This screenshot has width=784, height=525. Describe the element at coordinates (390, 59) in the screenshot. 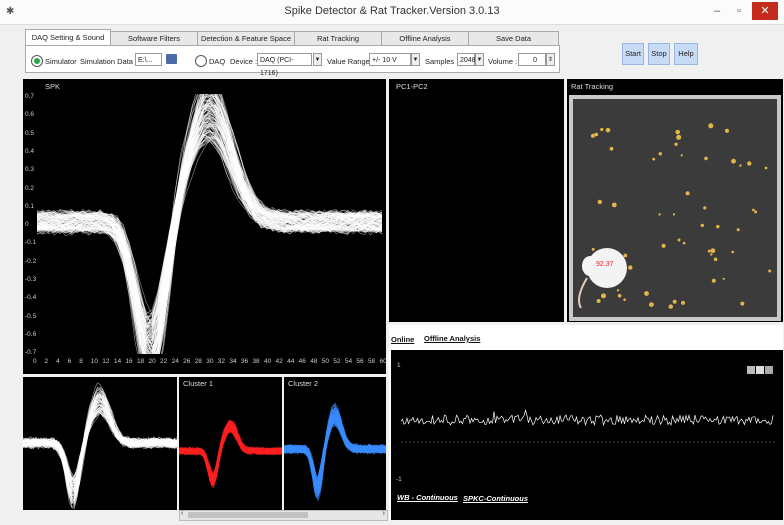

I see `value-range-select: +/- 10 V` at that location.